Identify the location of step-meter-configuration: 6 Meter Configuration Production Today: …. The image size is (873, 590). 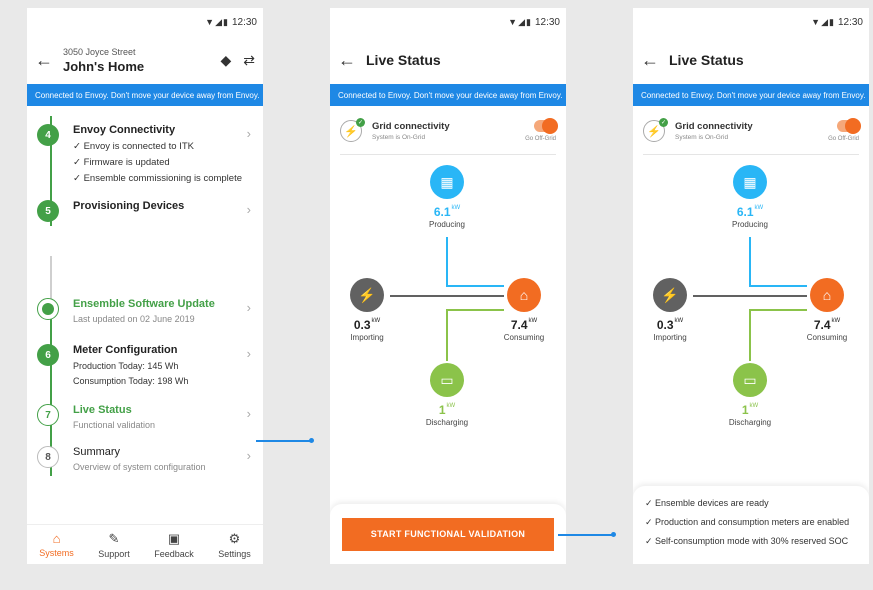
(150, 364).